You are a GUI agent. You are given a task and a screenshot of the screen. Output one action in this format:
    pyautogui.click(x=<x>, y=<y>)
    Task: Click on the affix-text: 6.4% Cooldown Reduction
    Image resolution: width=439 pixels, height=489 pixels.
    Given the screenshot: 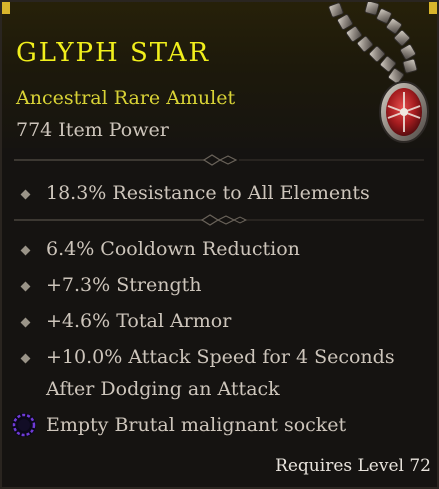 What is the action you would take?
    pyautogui.click(x=173, y=249)
    